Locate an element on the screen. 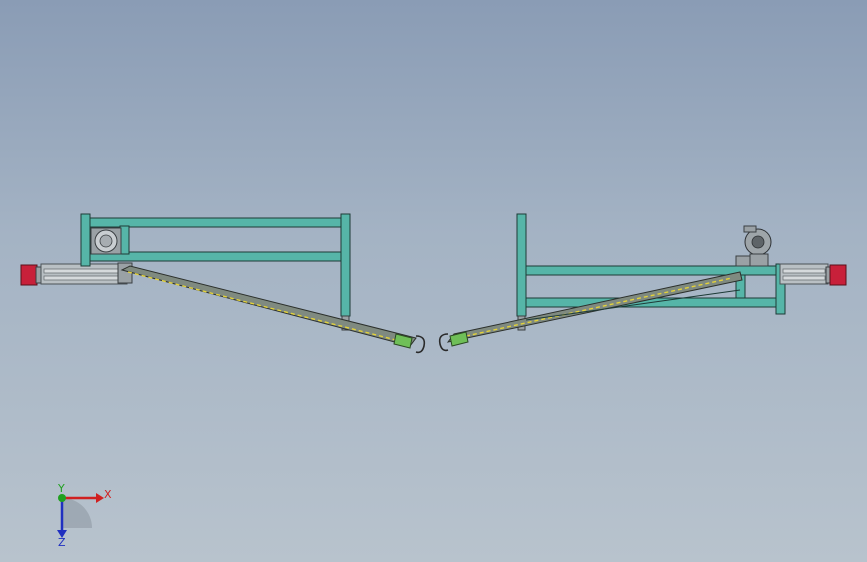 The image size is (867, 562). left-arm-assembly is located at coordinates (223, 283).